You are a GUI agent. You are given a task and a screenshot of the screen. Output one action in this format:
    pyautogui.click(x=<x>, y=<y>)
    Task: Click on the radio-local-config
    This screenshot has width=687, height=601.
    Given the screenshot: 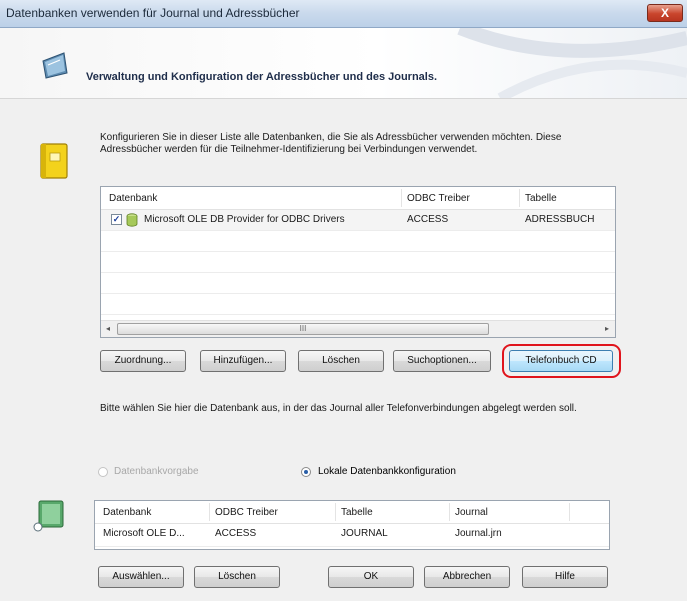 What is the action you would take?
    pyautogui.click(x=306, y=472)
    